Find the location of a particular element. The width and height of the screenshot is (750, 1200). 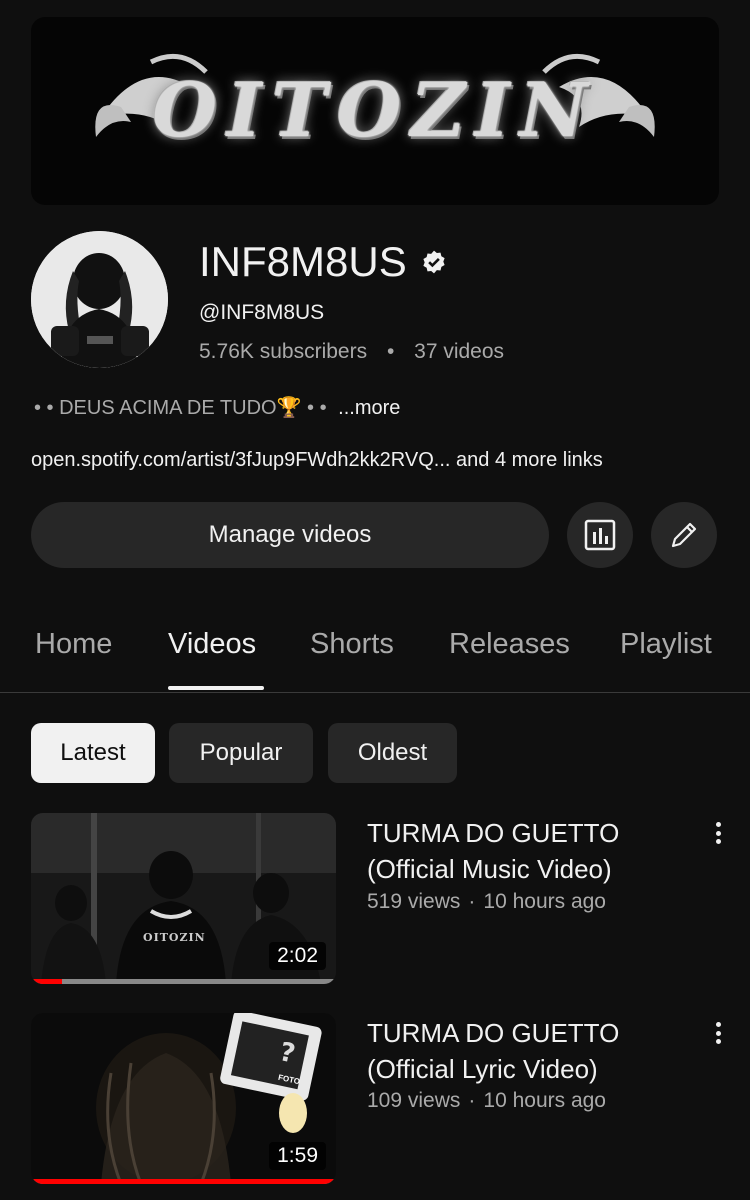

channel-handle: @INF8M8US is located at coordinates (262, 312).